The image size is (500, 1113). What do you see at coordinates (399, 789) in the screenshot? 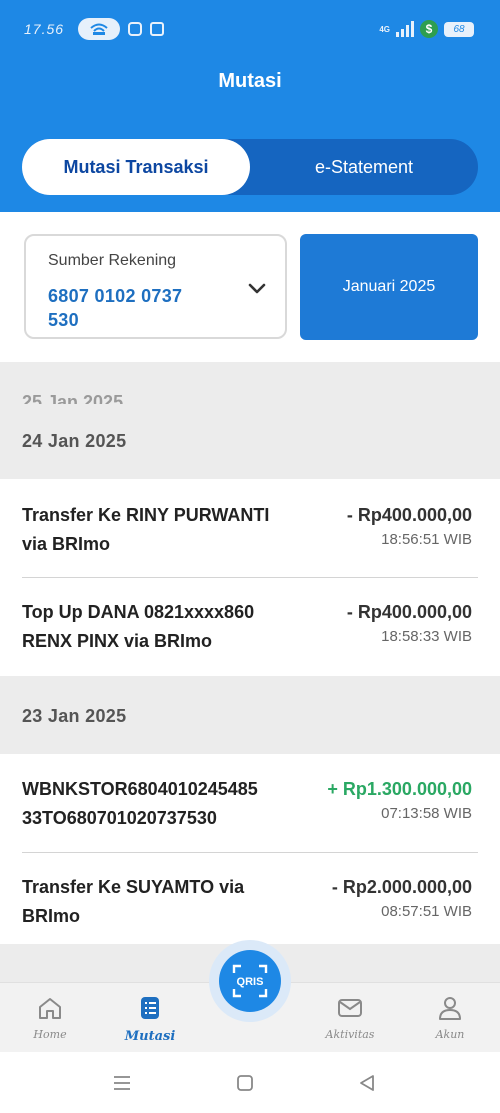
I see `transaction-amount: + Rp1.300.000,00` at bounding box center [399, 789].